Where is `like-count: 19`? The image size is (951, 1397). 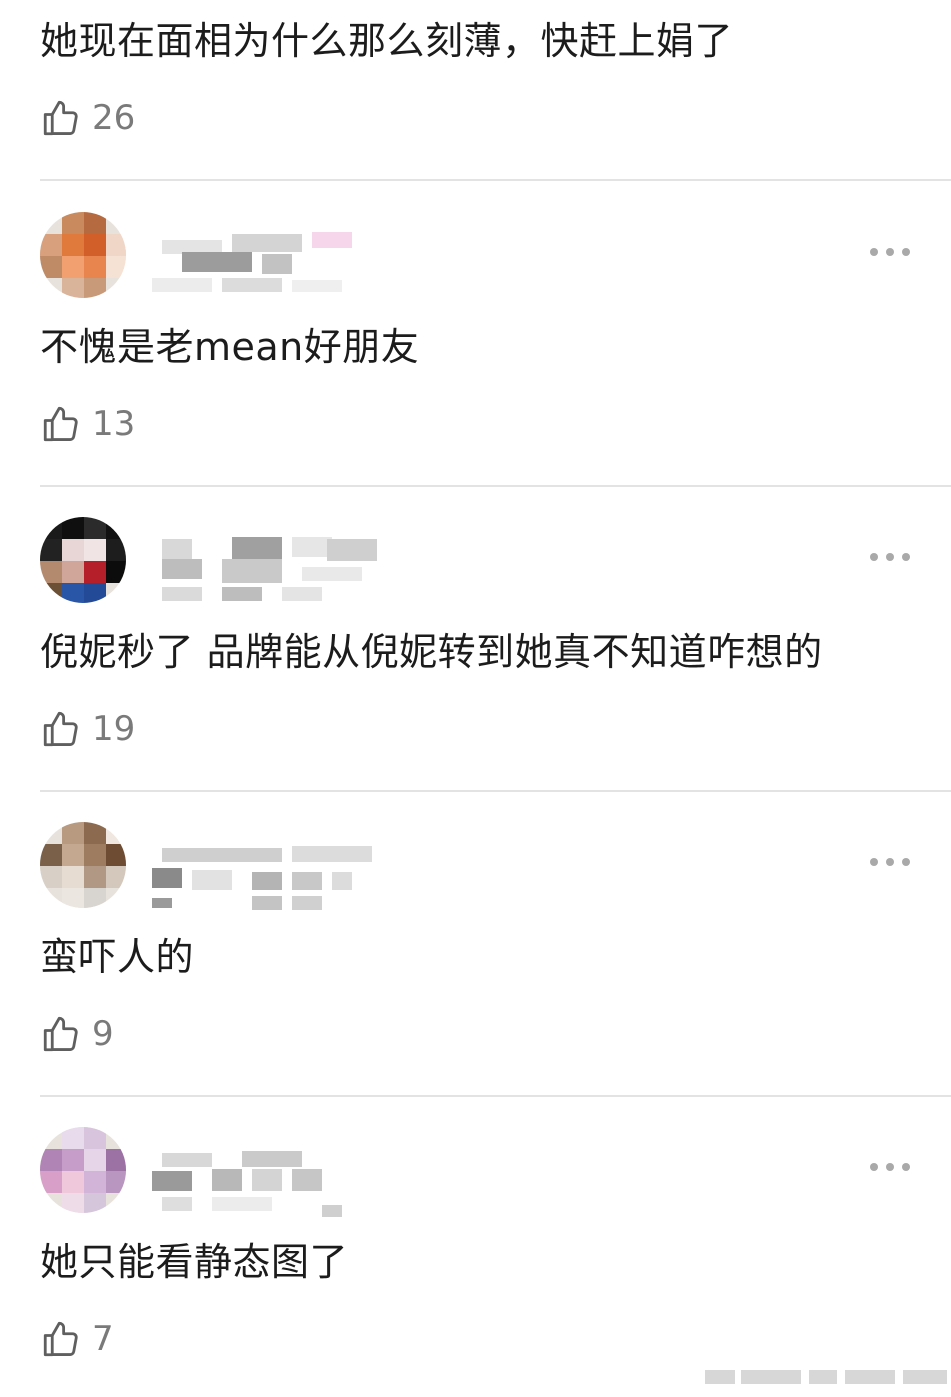
like-count: 19 is located at coordinates (114, 729).